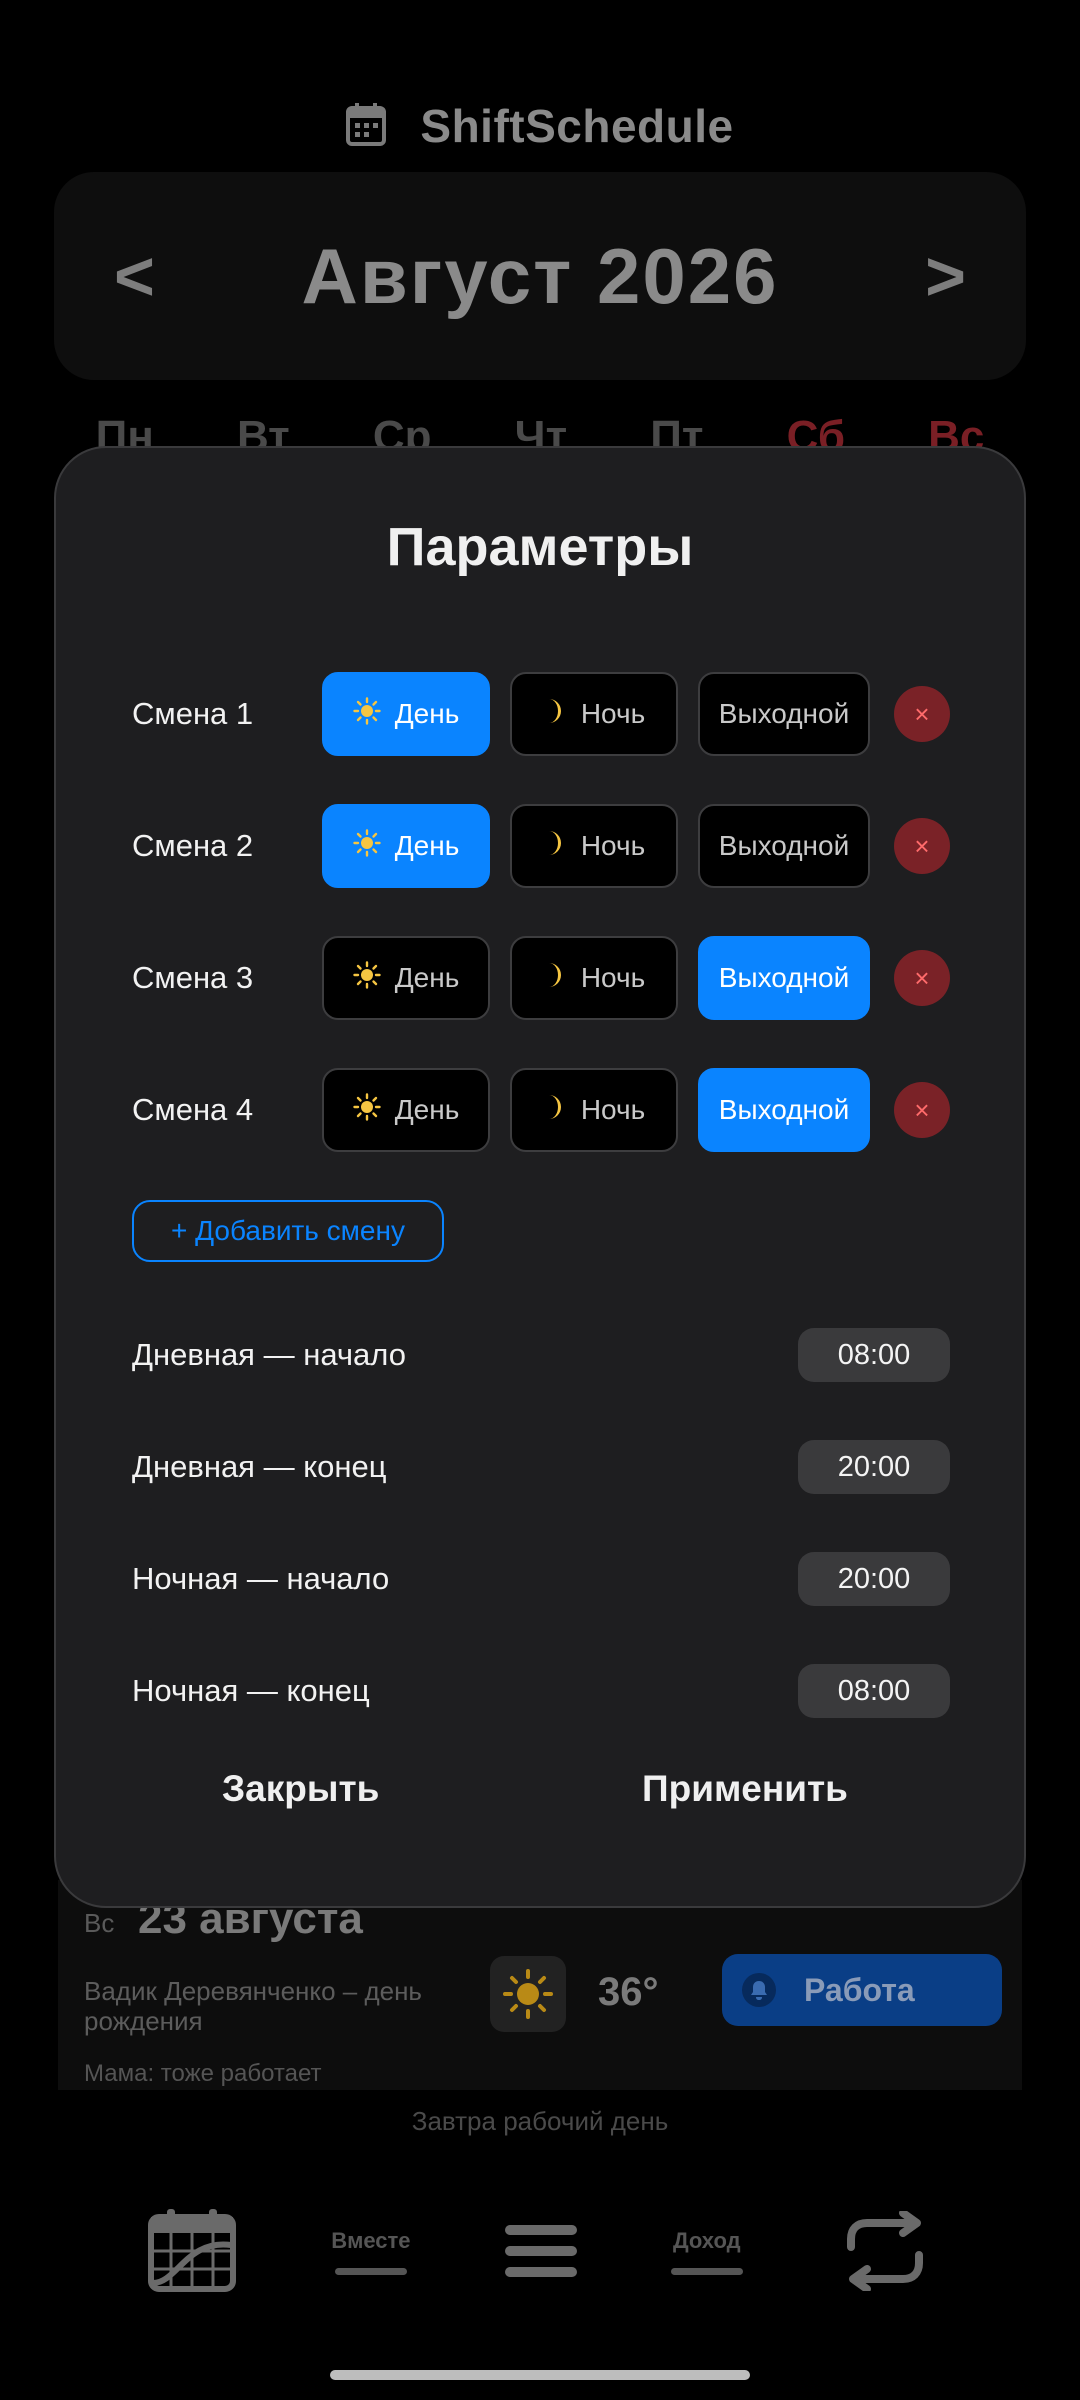 This screenshot has width=1080, height=2400. I want to click on month-selector: < Август 2026 >, so click(540, 276).